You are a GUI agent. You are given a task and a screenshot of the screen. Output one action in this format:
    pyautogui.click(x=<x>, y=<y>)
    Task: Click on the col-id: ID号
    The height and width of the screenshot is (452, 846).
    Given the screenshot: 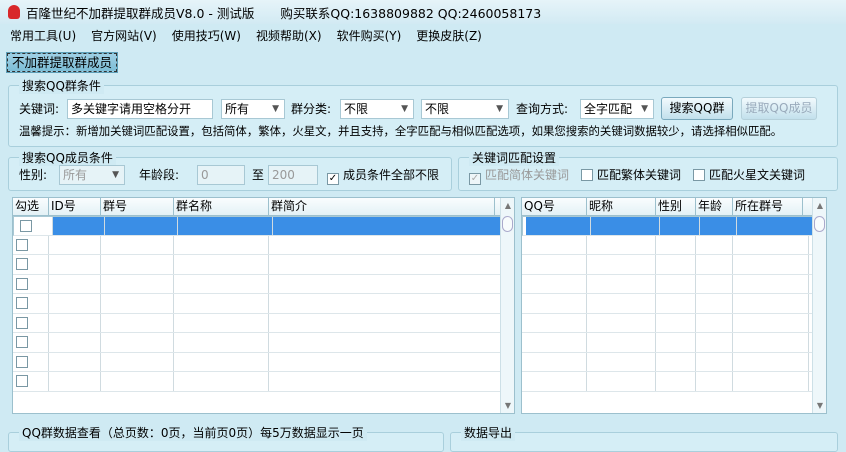 What is the action you would take?
    pyautogui.click(x=75, y=206)
    